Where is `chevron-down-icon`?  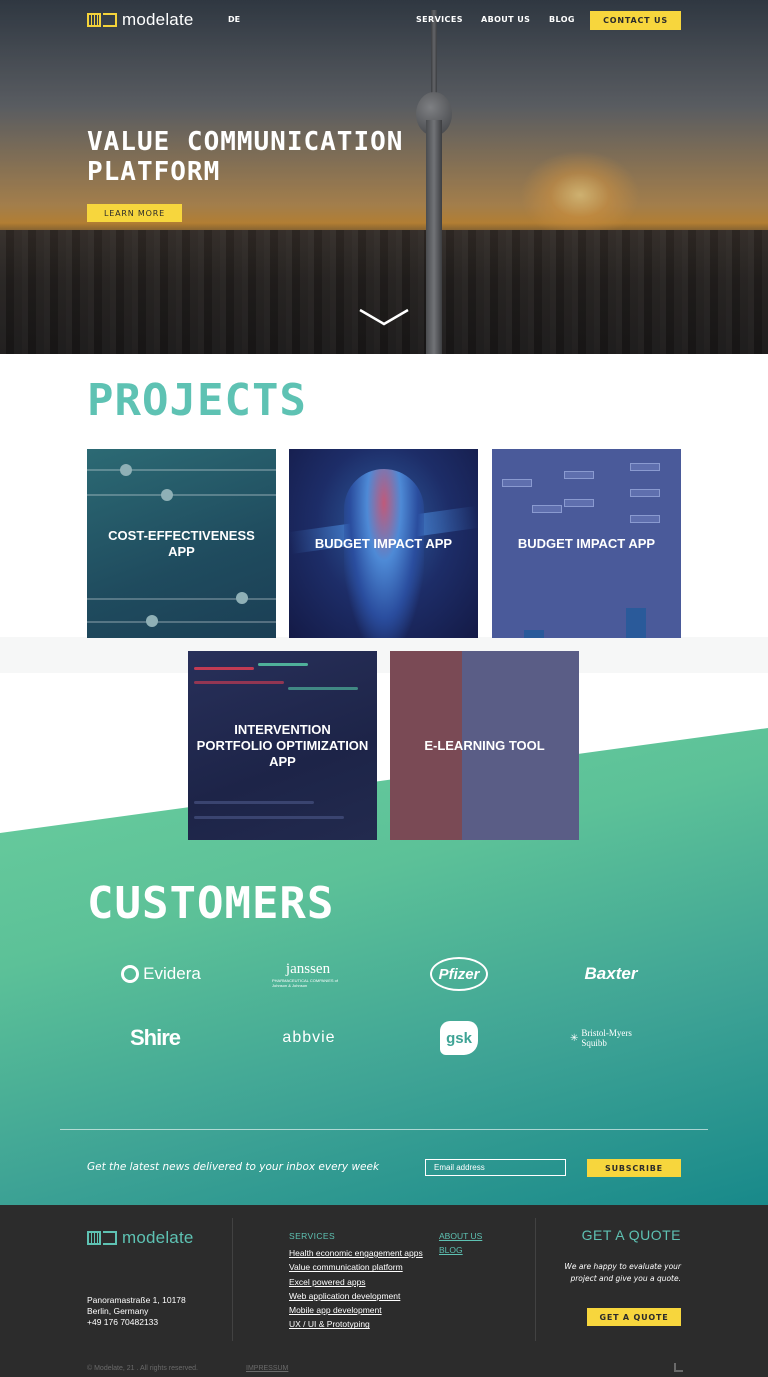 chevron-down-icon is located at coordinates (384, 317).